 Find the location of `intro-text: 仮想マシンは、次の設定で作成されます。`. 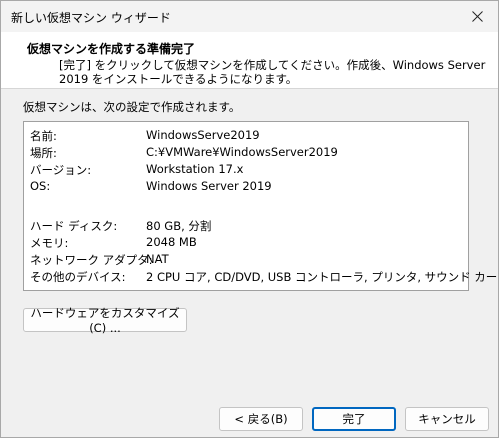

intro-text: 仮想マシンは、次の設定で作成されます。 is located at coordinates (132, 107).